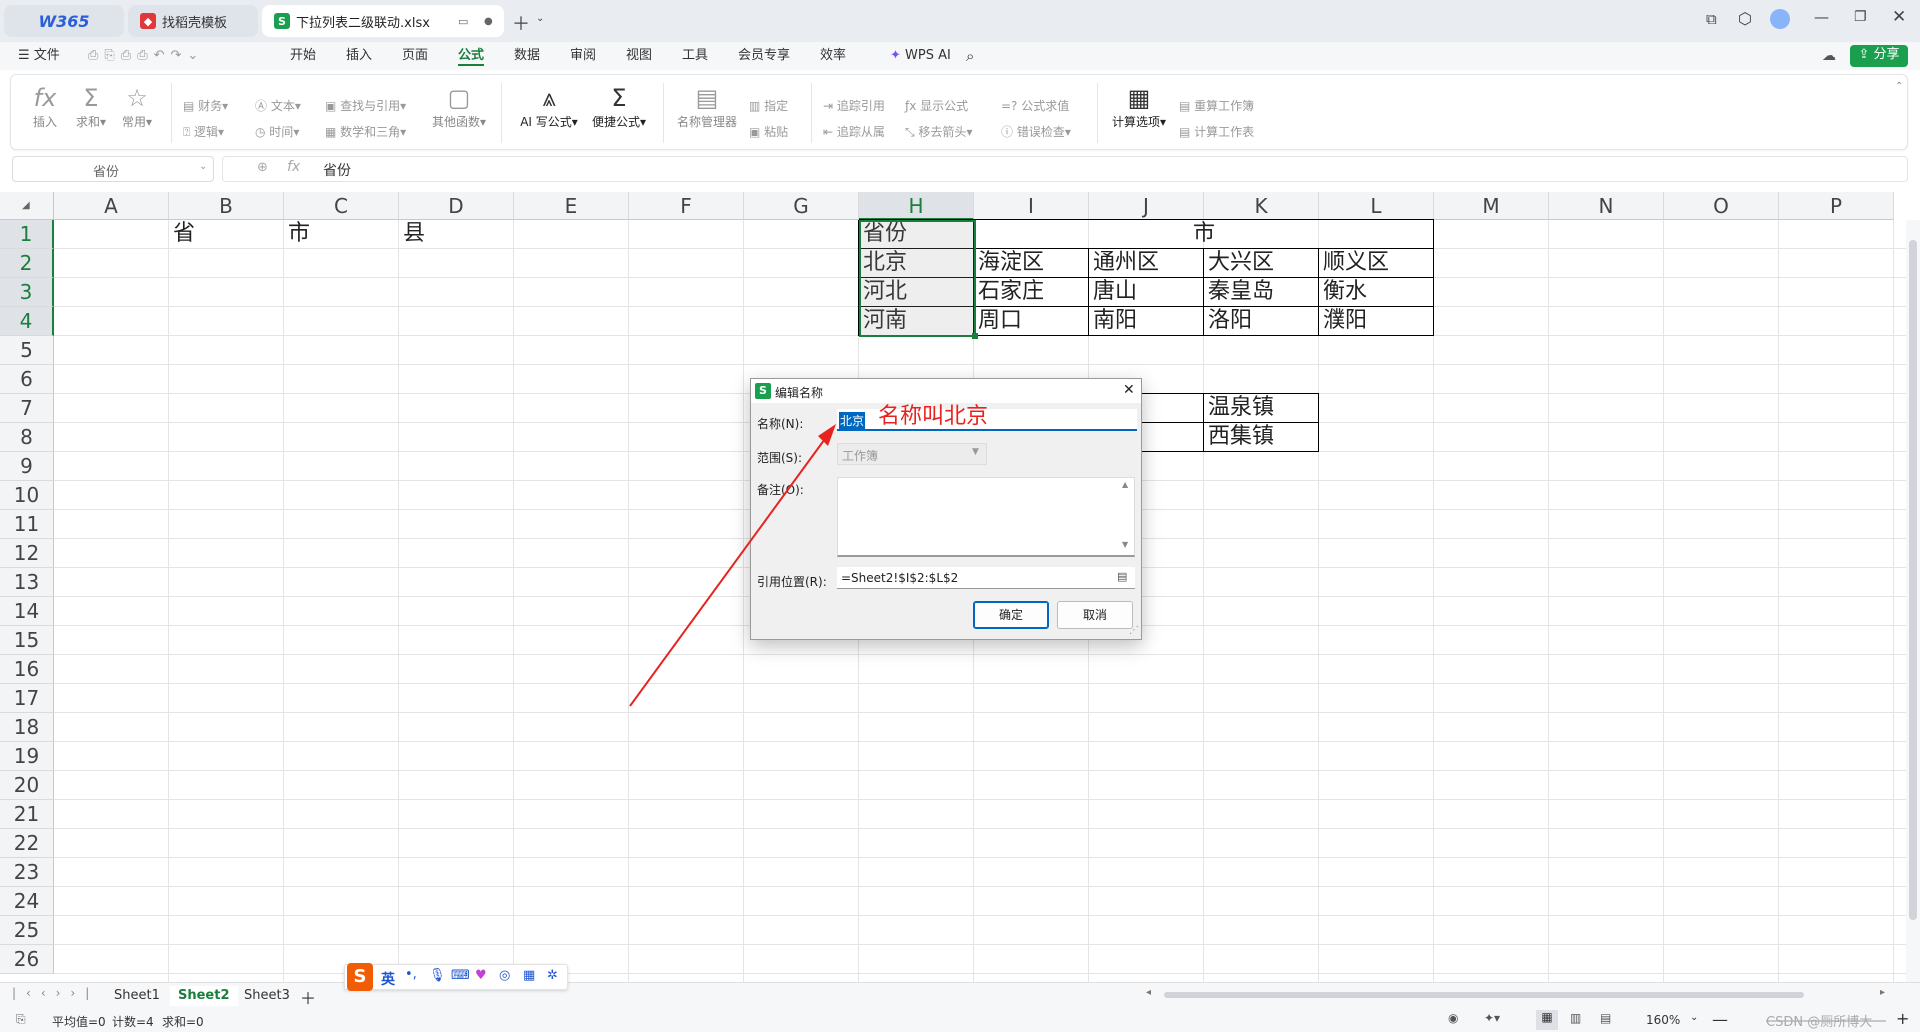 The width and height of the screenshot is (1920, 1032). I want to click on page-layout-icon: ▥, so click(1575, 1018).